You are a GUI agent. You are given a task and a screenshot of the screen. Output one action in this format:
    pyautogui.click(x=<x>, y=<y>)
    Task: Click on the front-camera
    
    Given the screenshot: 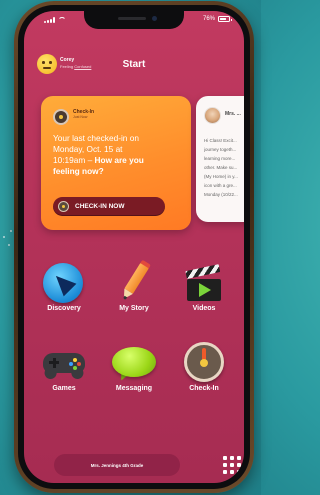 What is the action you would take?
    pyautogui.click(x=154, y=18)
    